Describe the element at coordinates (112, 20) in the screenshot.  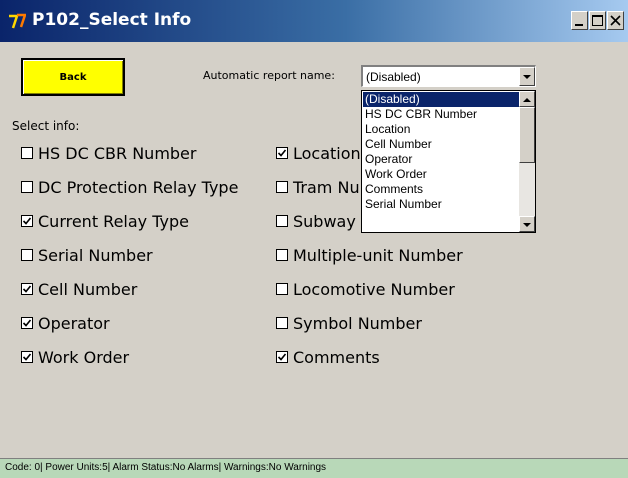
I see `window-title: P102_Select Info` at that location.